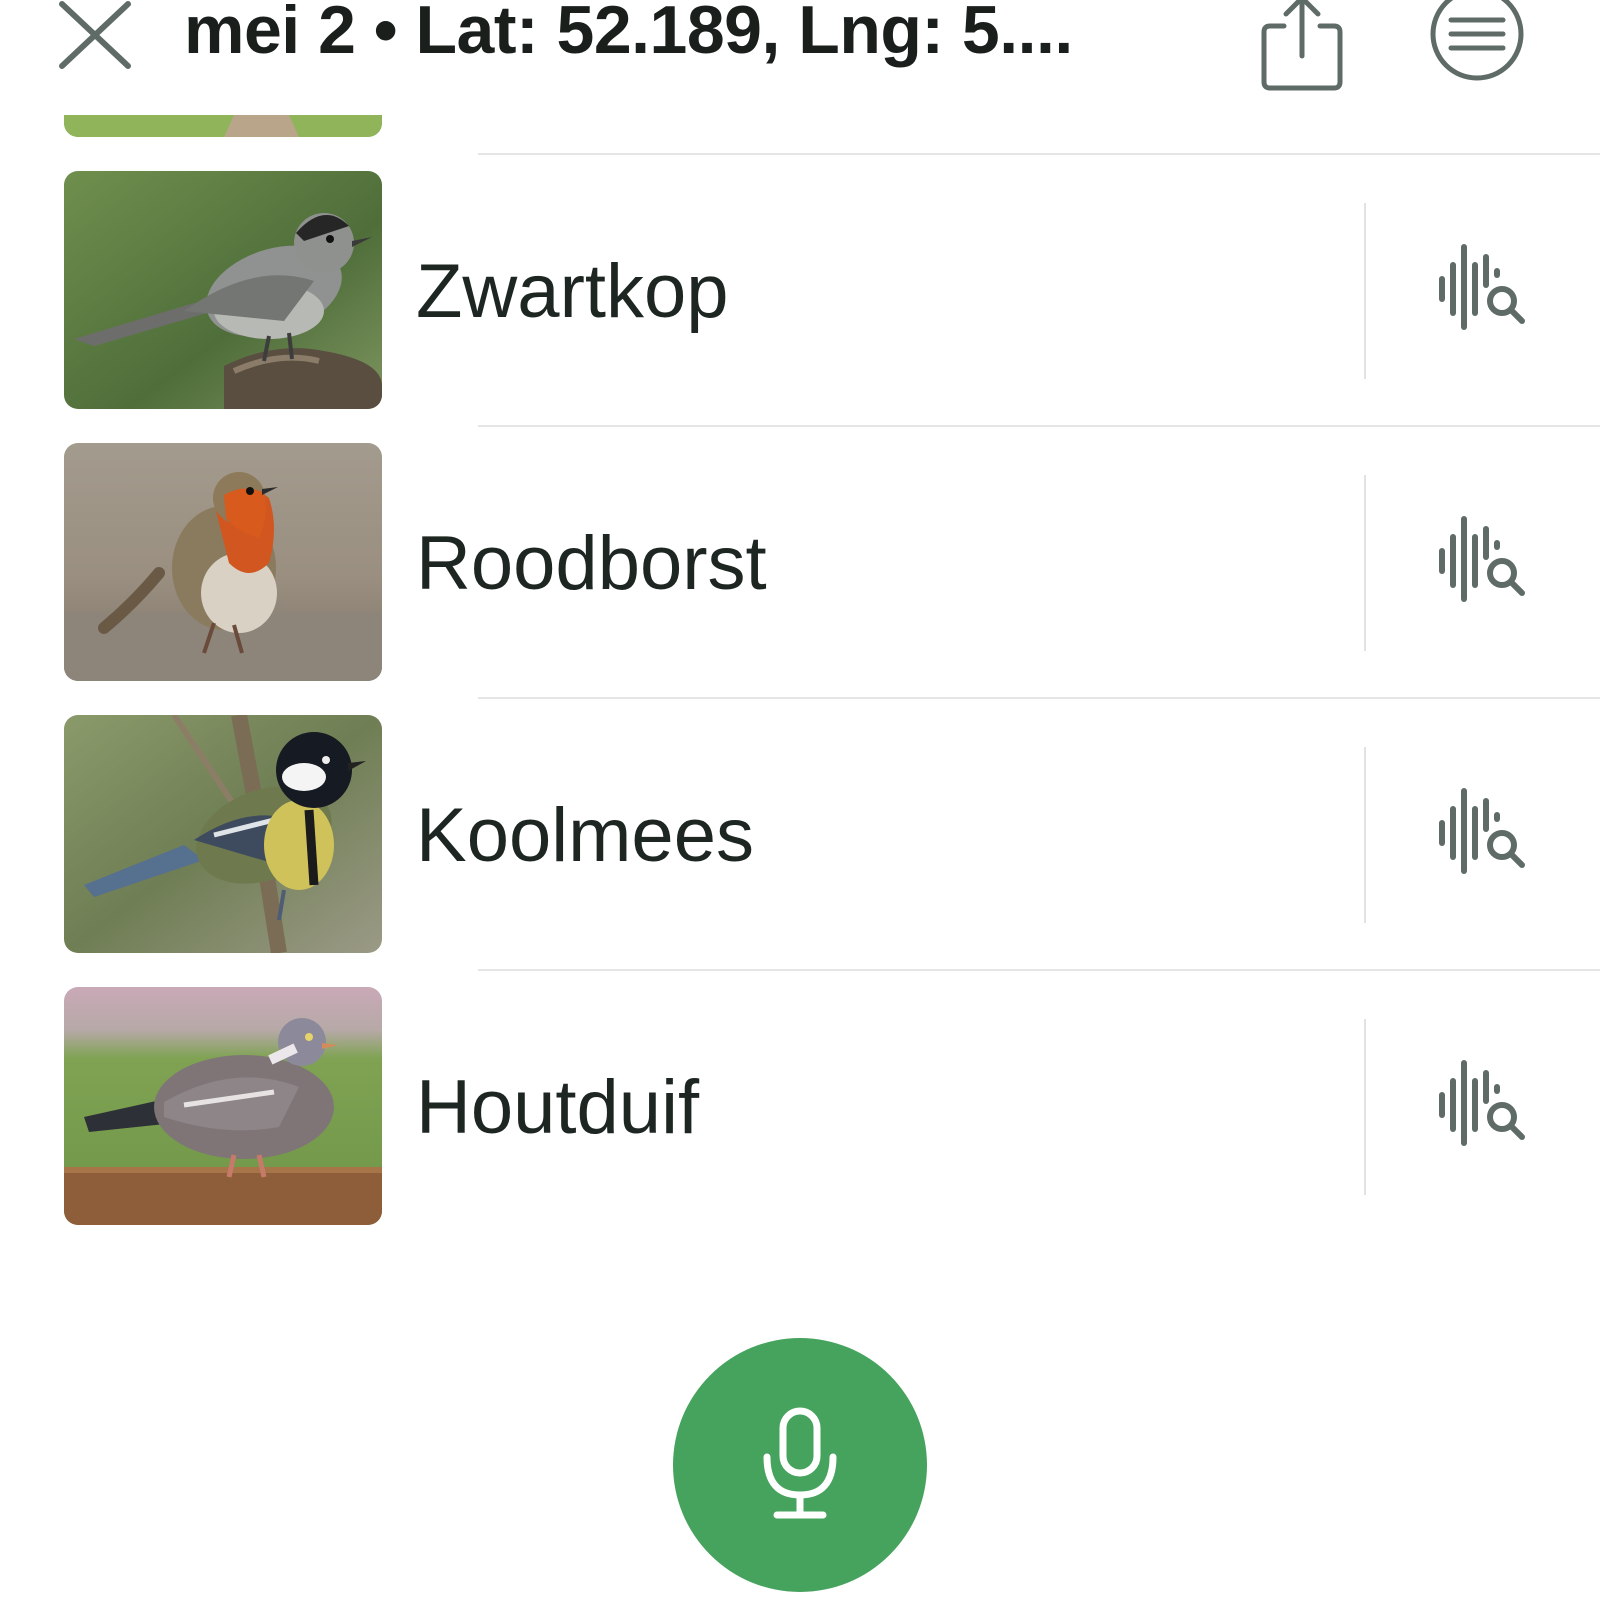  I want to click on microphone-icon, so click(800, 1463).